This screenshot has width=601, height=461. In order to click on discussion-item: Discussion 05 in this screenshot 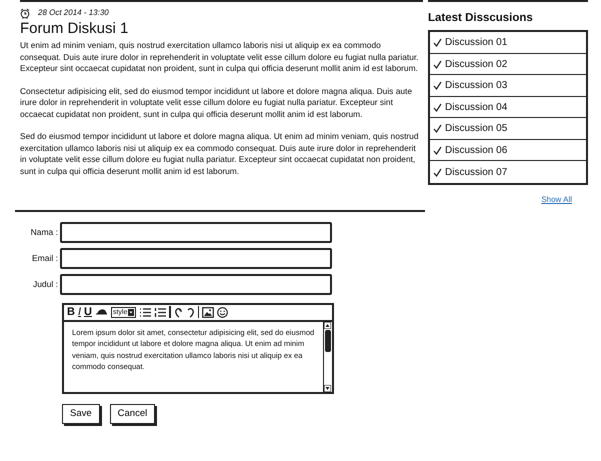, I will do `click(476, 128)`.